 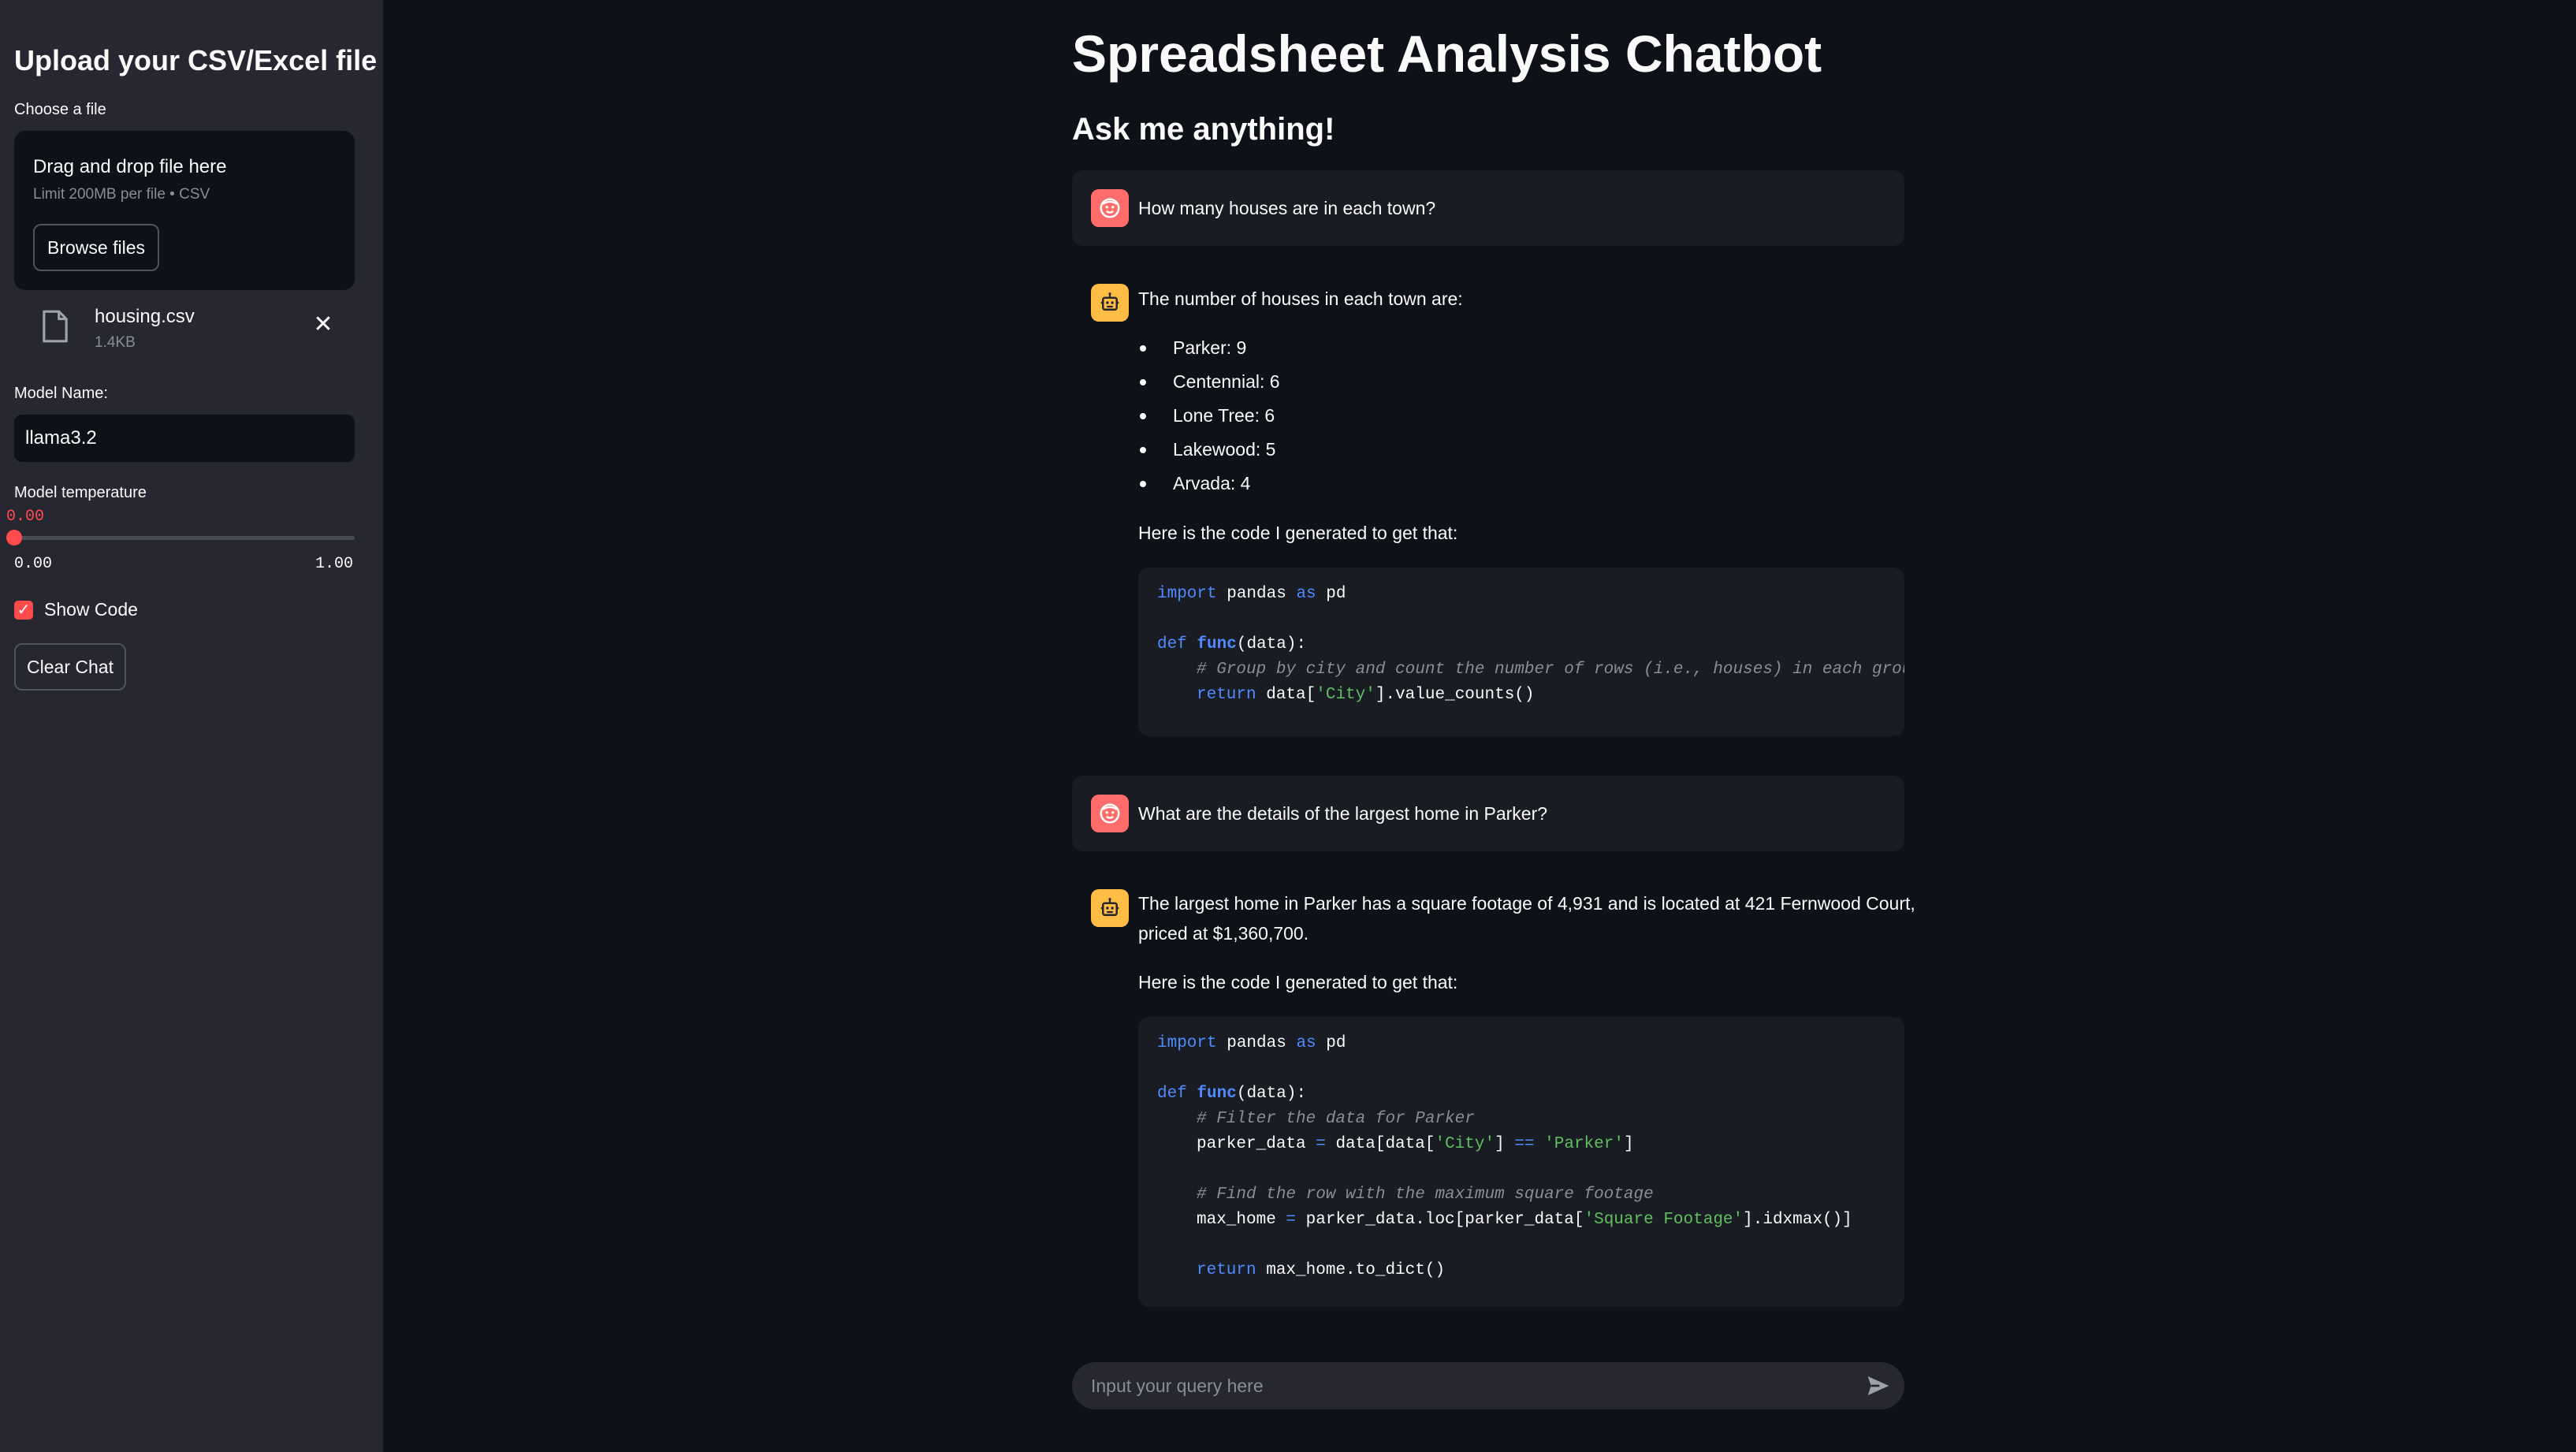 I want to click on chat-message-user: How many houses are in each town?, so click(x=1488, y=208).